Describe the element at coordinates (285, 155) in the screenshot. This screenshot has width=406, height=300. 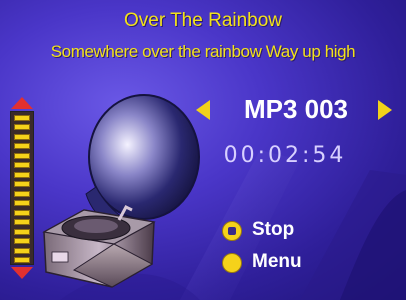
I see `elapsed-time: 00:02:54` at that location.